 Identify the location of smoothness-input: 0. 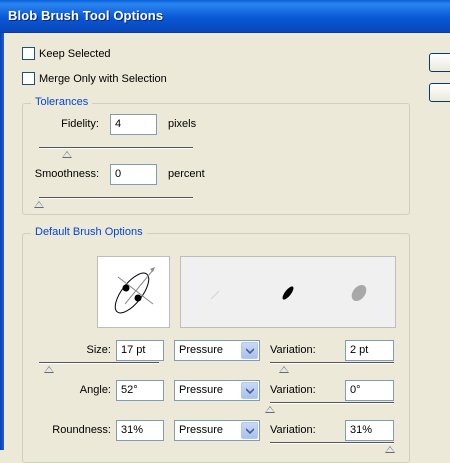
(133, 174).